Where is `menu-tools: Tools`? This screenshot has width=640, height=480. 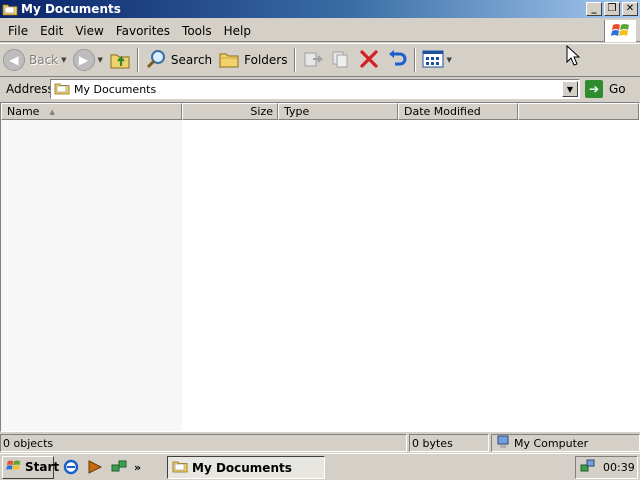 menu-tools: Tools is located at coordinates (197, 31).